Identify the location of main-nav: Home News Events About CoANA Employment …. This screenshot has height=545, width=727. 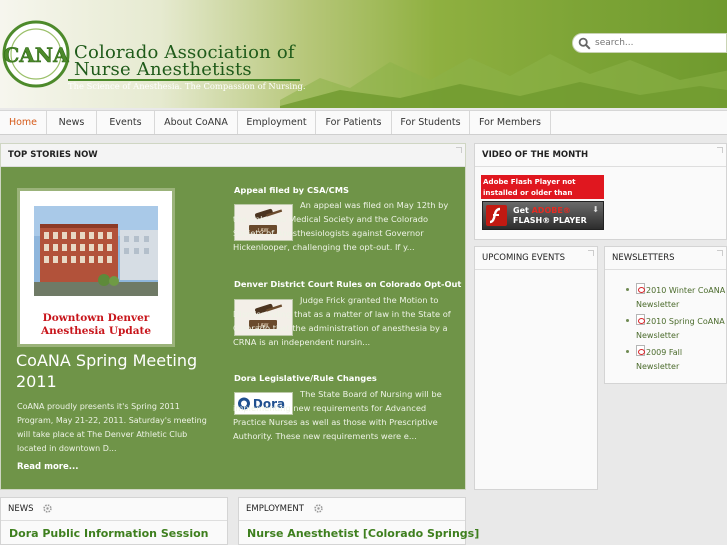
(363, 122).